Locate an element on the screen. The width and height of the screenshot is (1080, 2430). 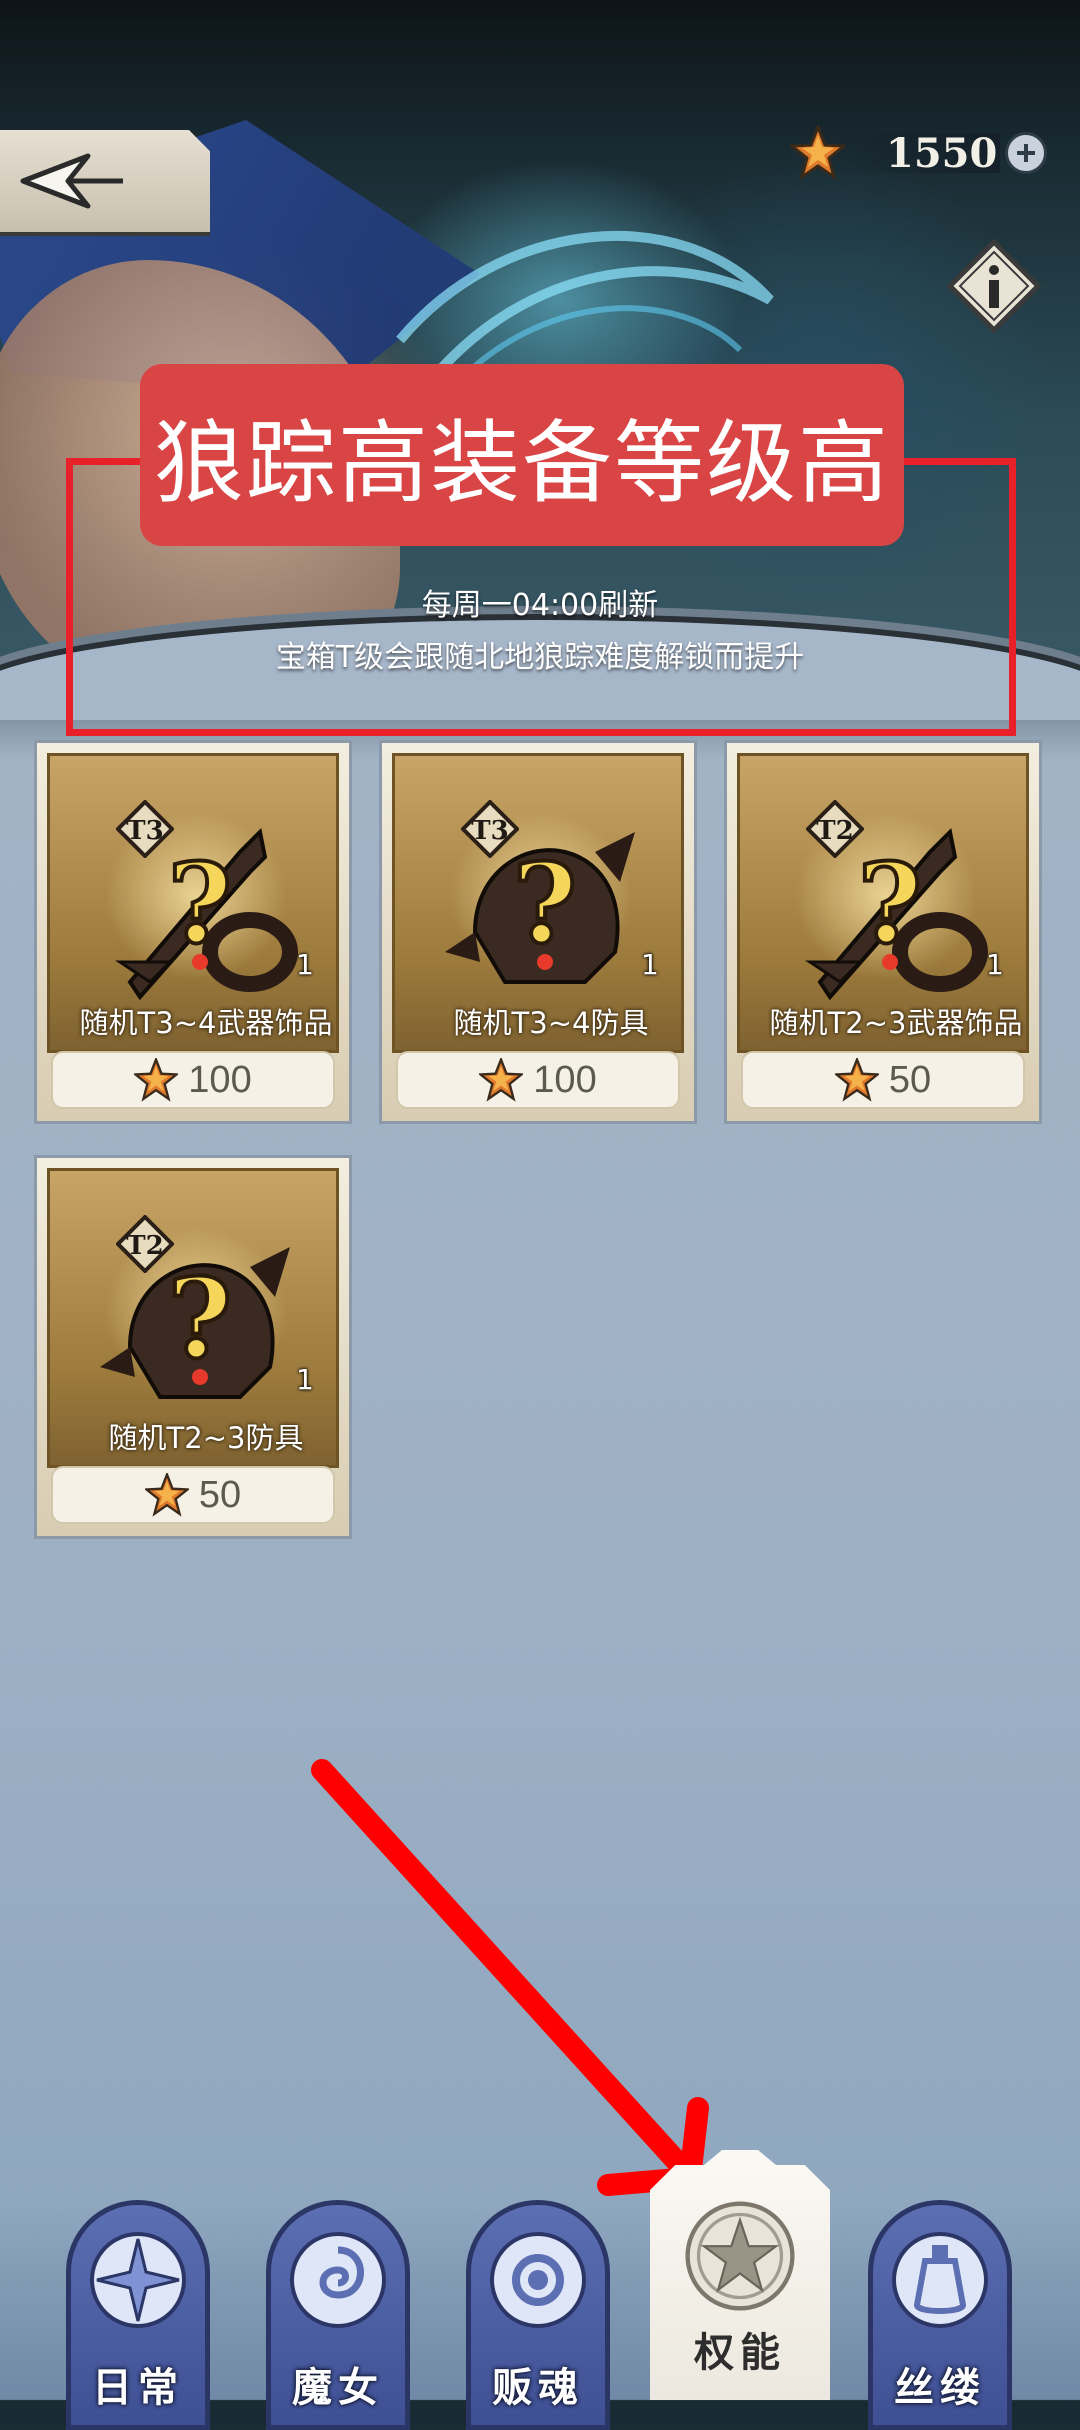
refresh-time-text: 每周一04:00刷新 is located at coordinates (540, 605).